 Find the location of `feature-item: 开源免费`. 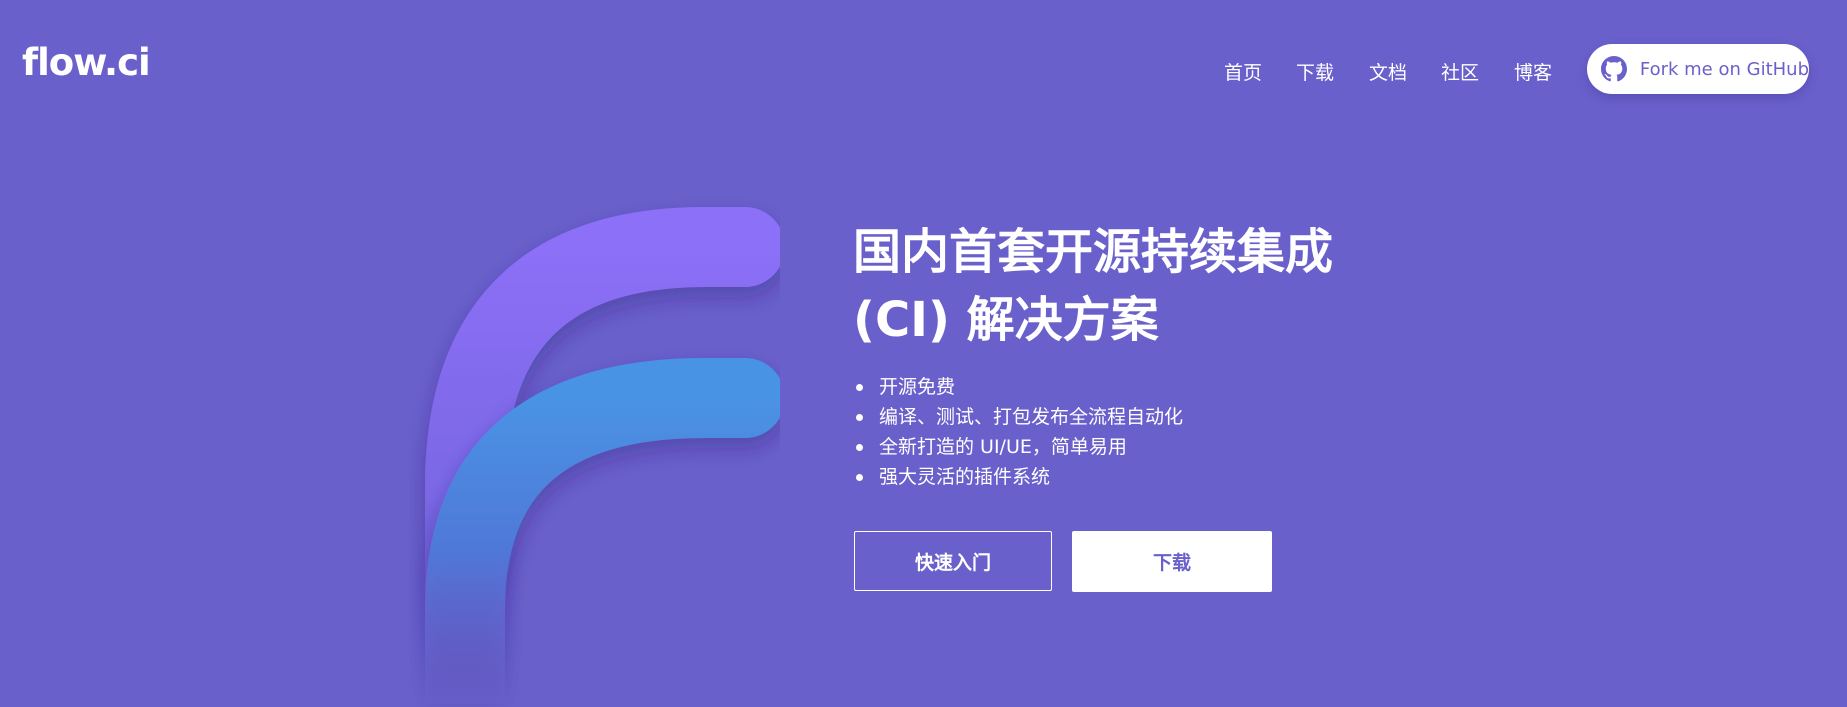

feature-item: 开源免费 is located at coordinates (1018, 387).